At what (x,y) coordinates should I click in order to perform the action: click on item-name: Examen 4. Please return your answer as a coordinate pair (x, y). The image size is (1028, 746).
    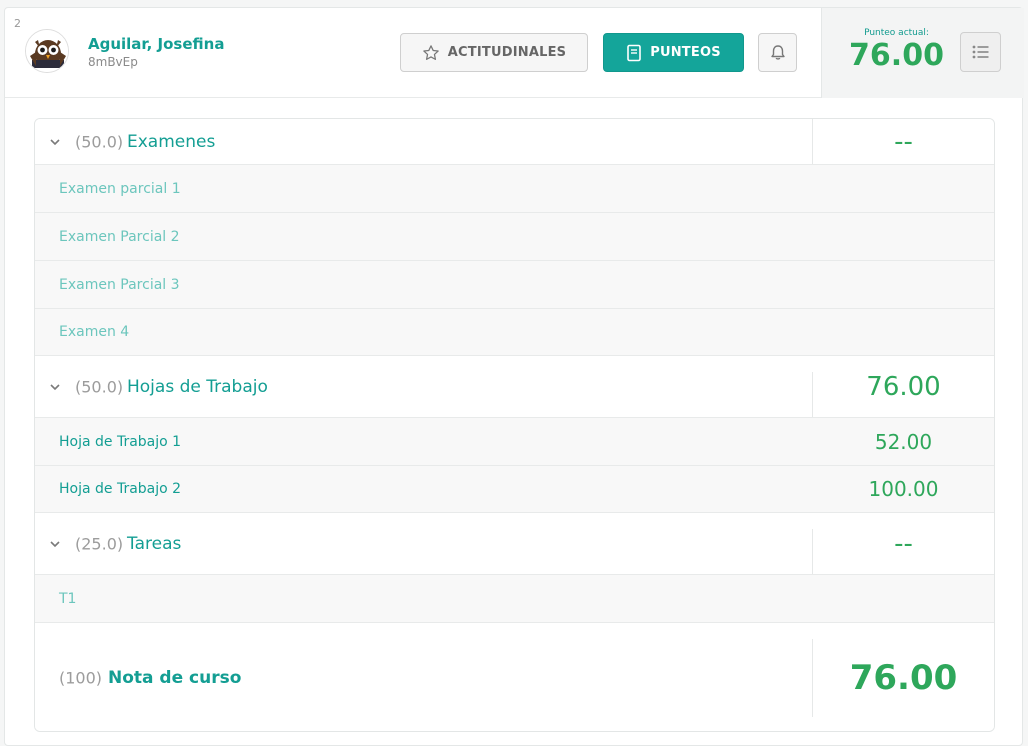
    Looking at the image, I should click on (94, 332).